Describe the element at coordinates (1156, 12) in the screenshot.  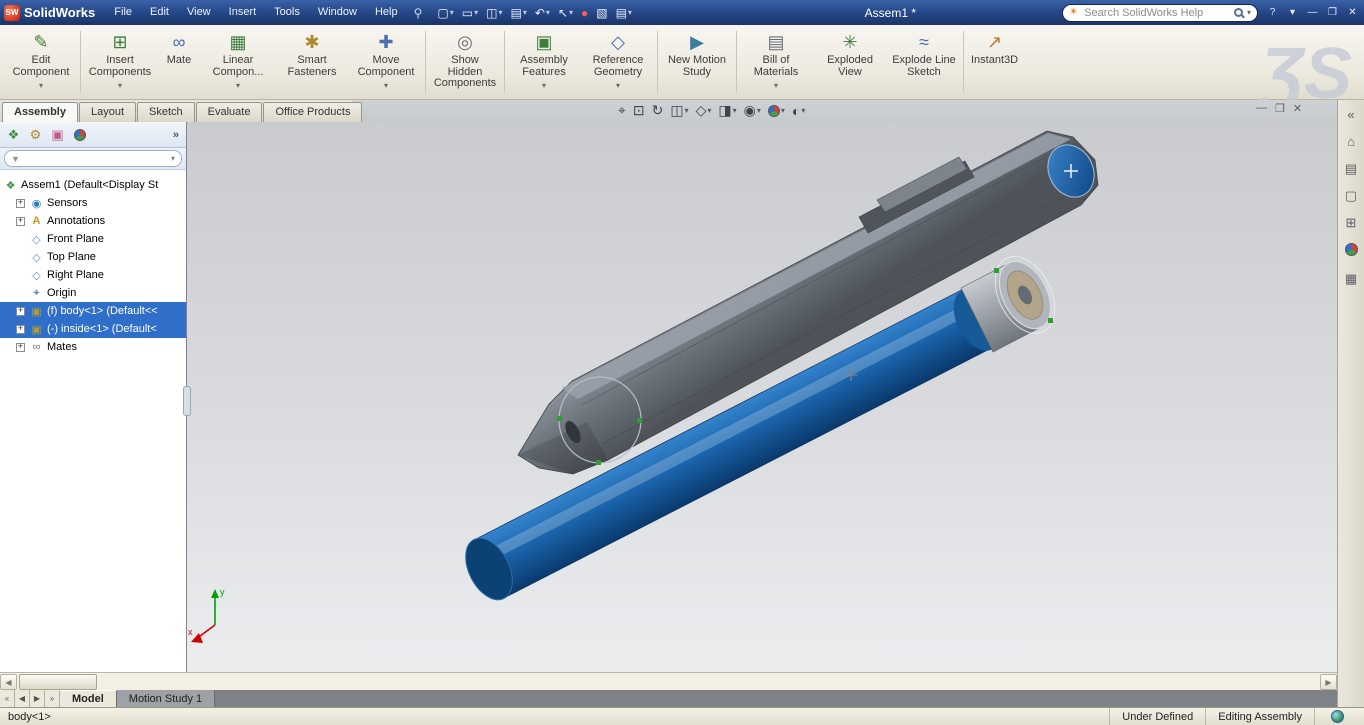
I see `search-input` at that location.